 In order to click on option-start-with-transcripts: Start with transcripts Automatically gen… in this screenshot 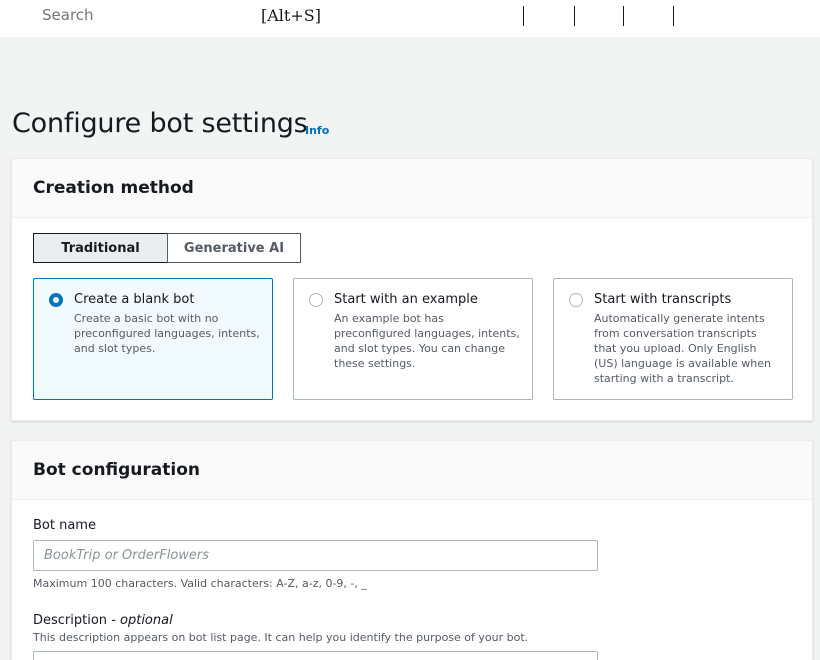, I will do `click(673, 339)`.